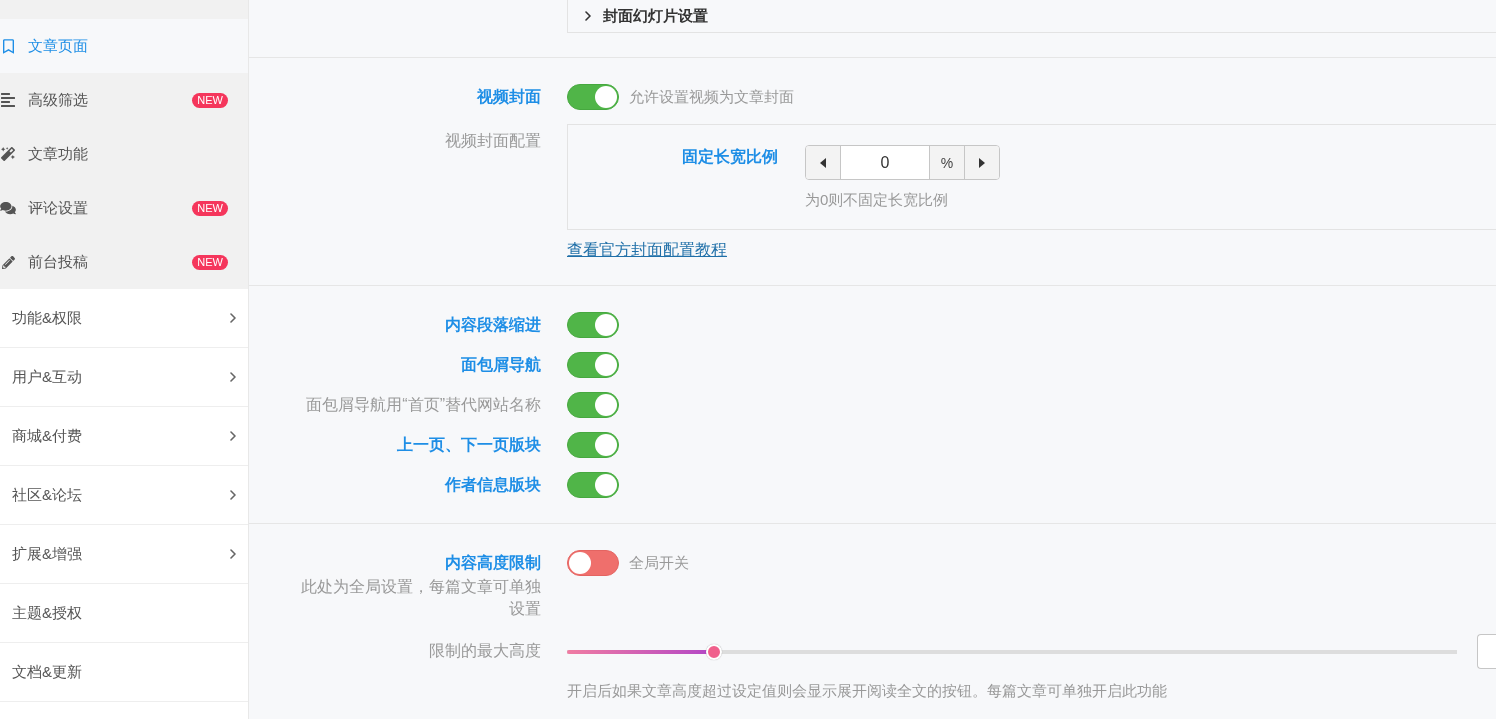  Describe the element at coordinates (902, 162) in the screenshot. I see `number-spinner: 0 %` at that location.